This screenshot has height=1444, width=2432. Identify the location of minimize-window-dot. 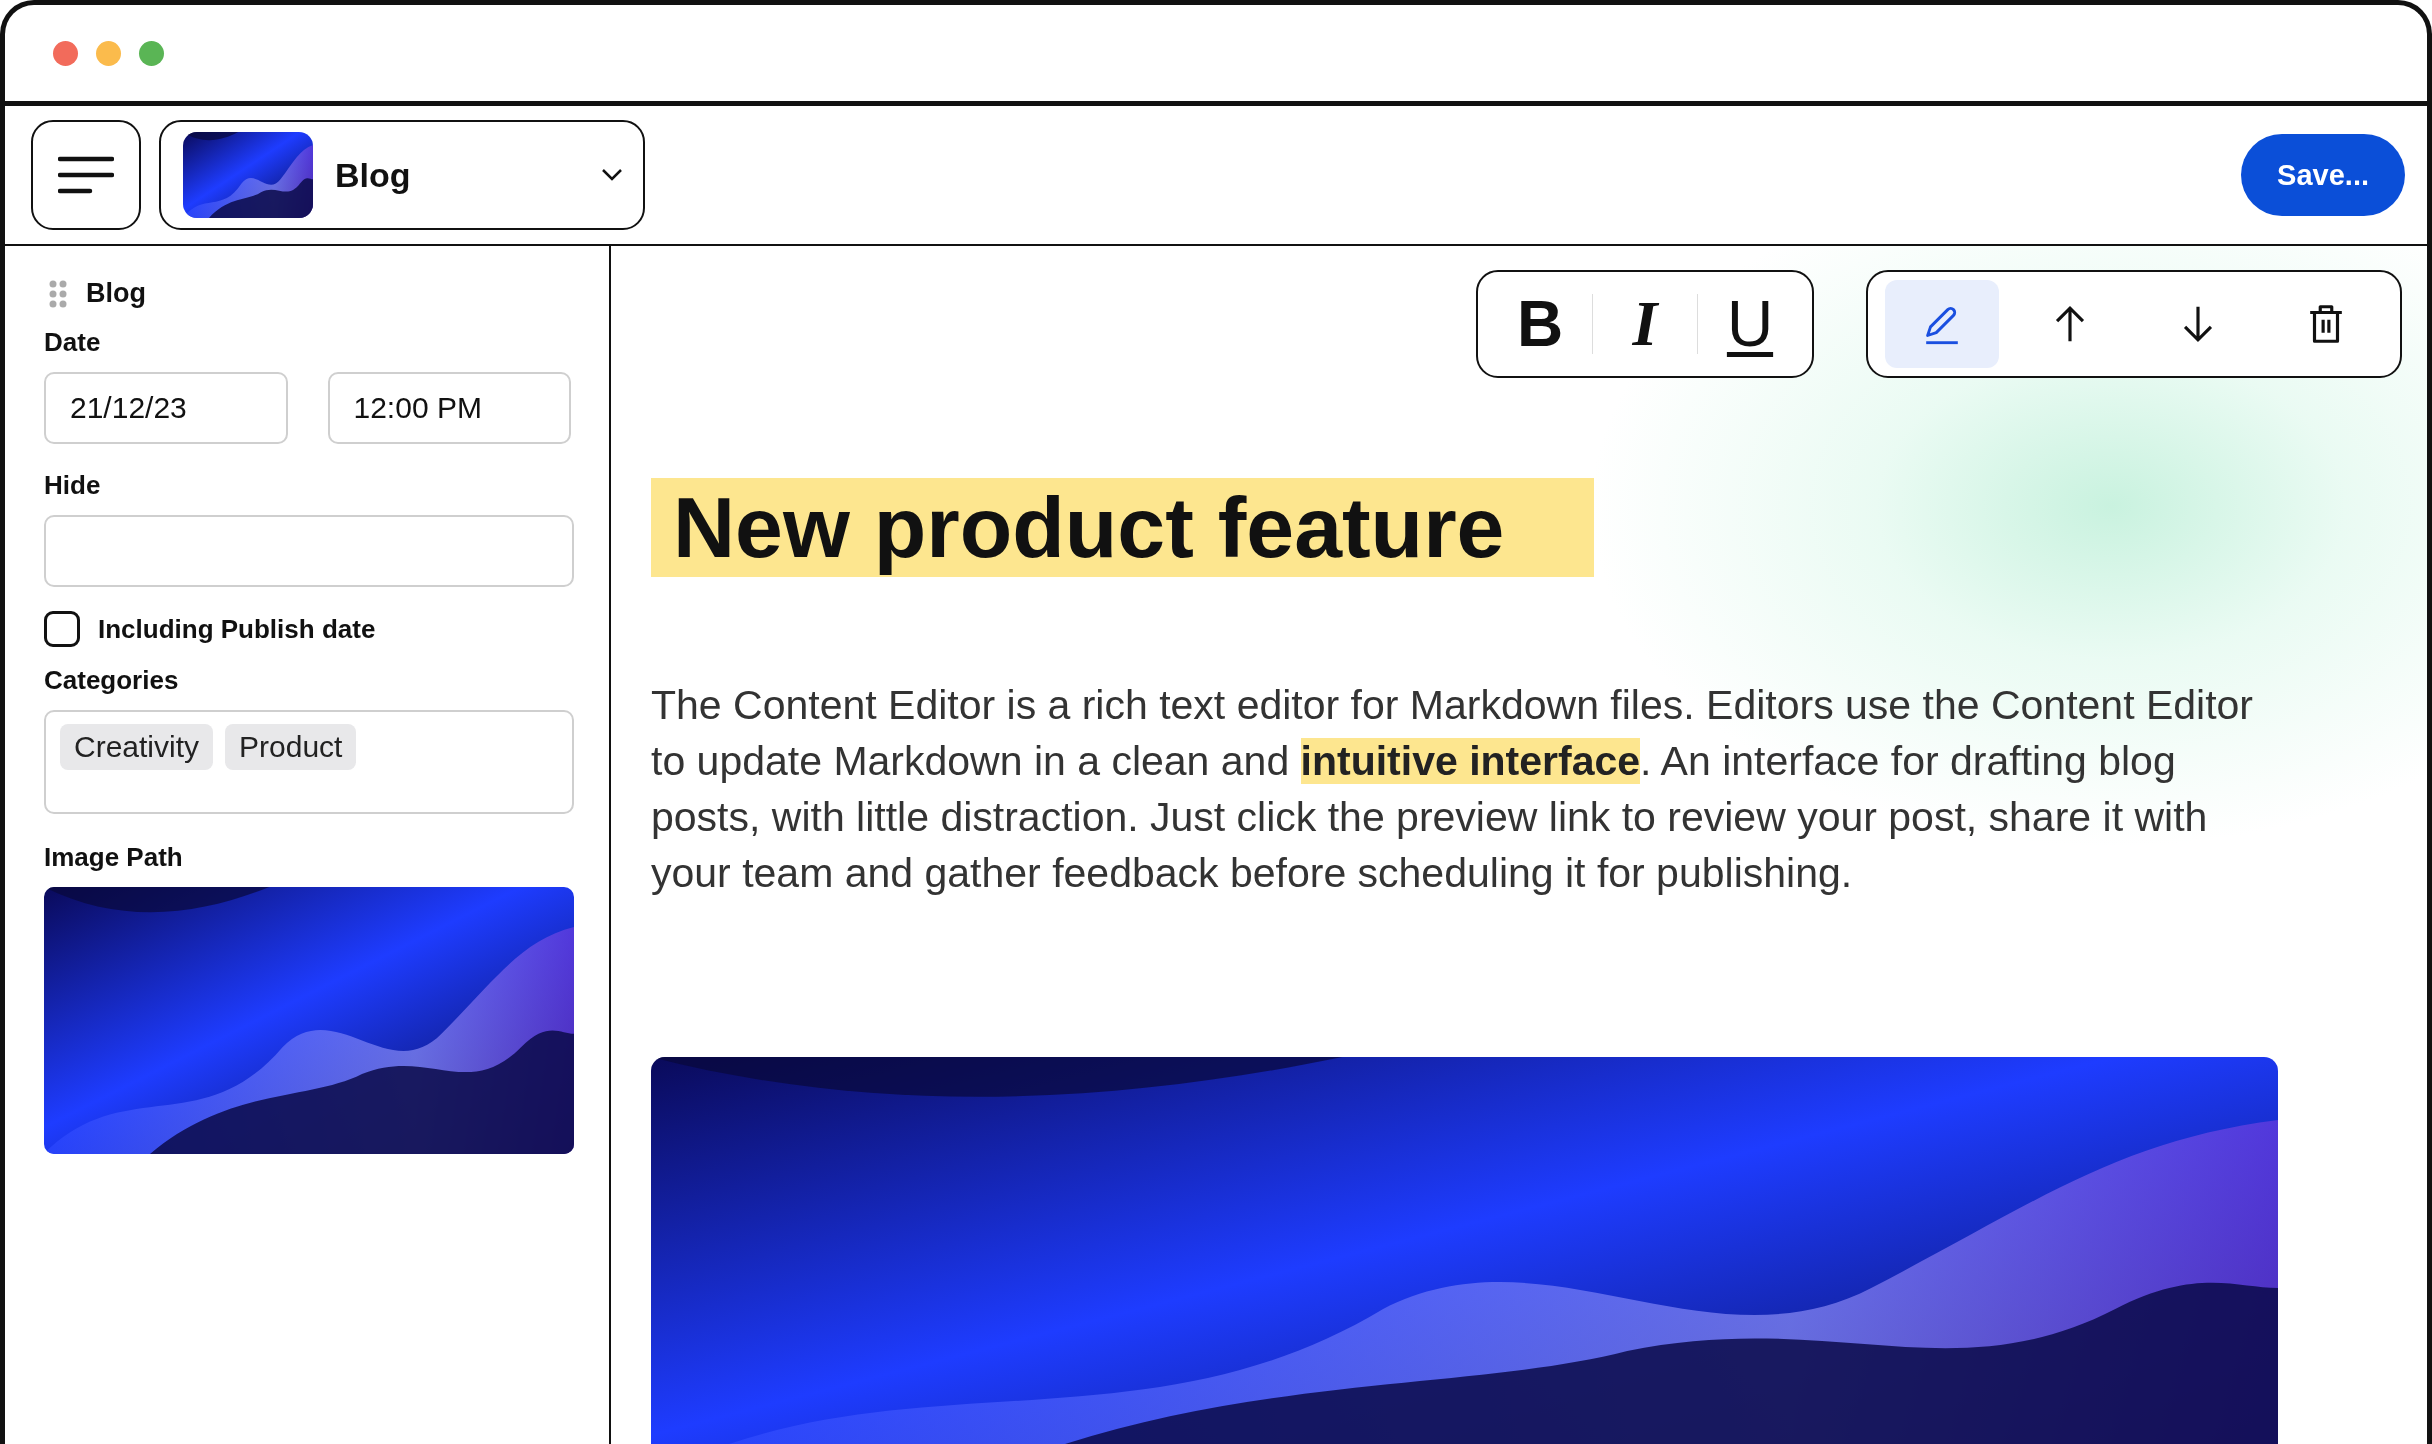
(108, 53).